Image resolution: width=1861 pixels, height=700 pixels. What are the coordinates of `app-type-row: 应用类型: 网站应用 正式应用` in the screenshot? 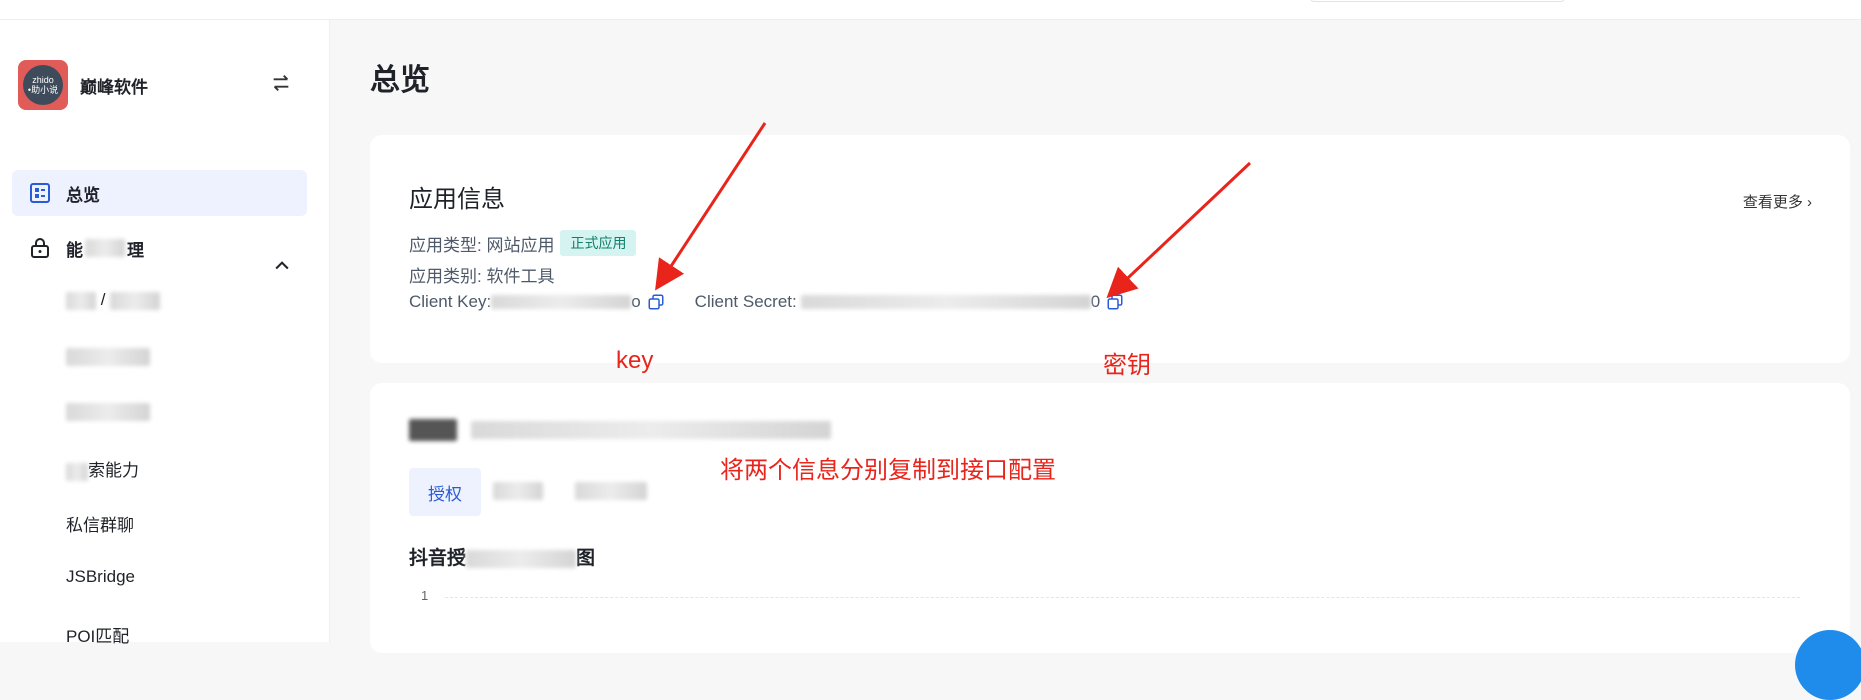 It's located at (523, 243).